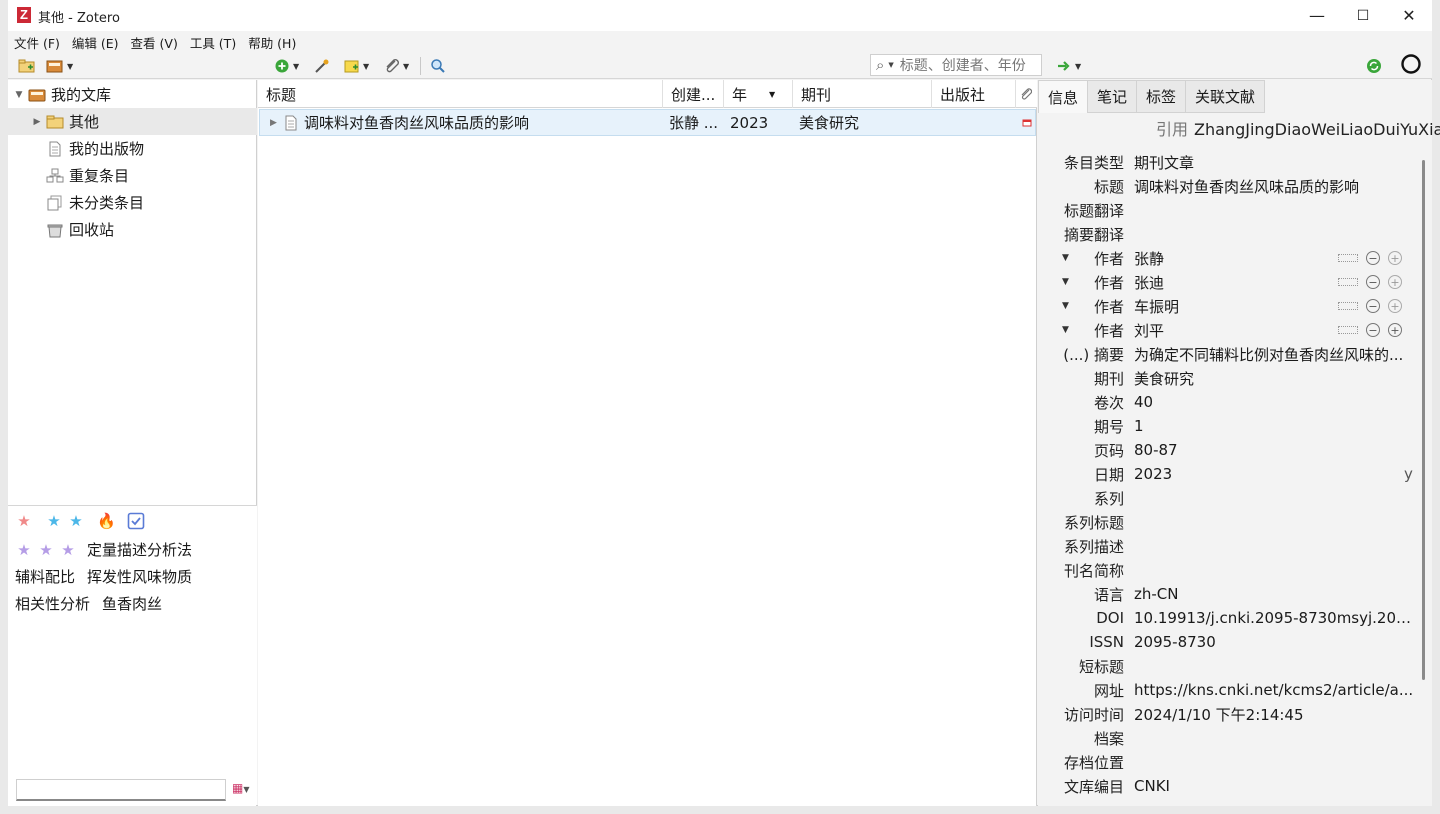 The height and width of the screenshot is (814, 1440). I want to click on arrow-right-icon, so click(1064, 66).